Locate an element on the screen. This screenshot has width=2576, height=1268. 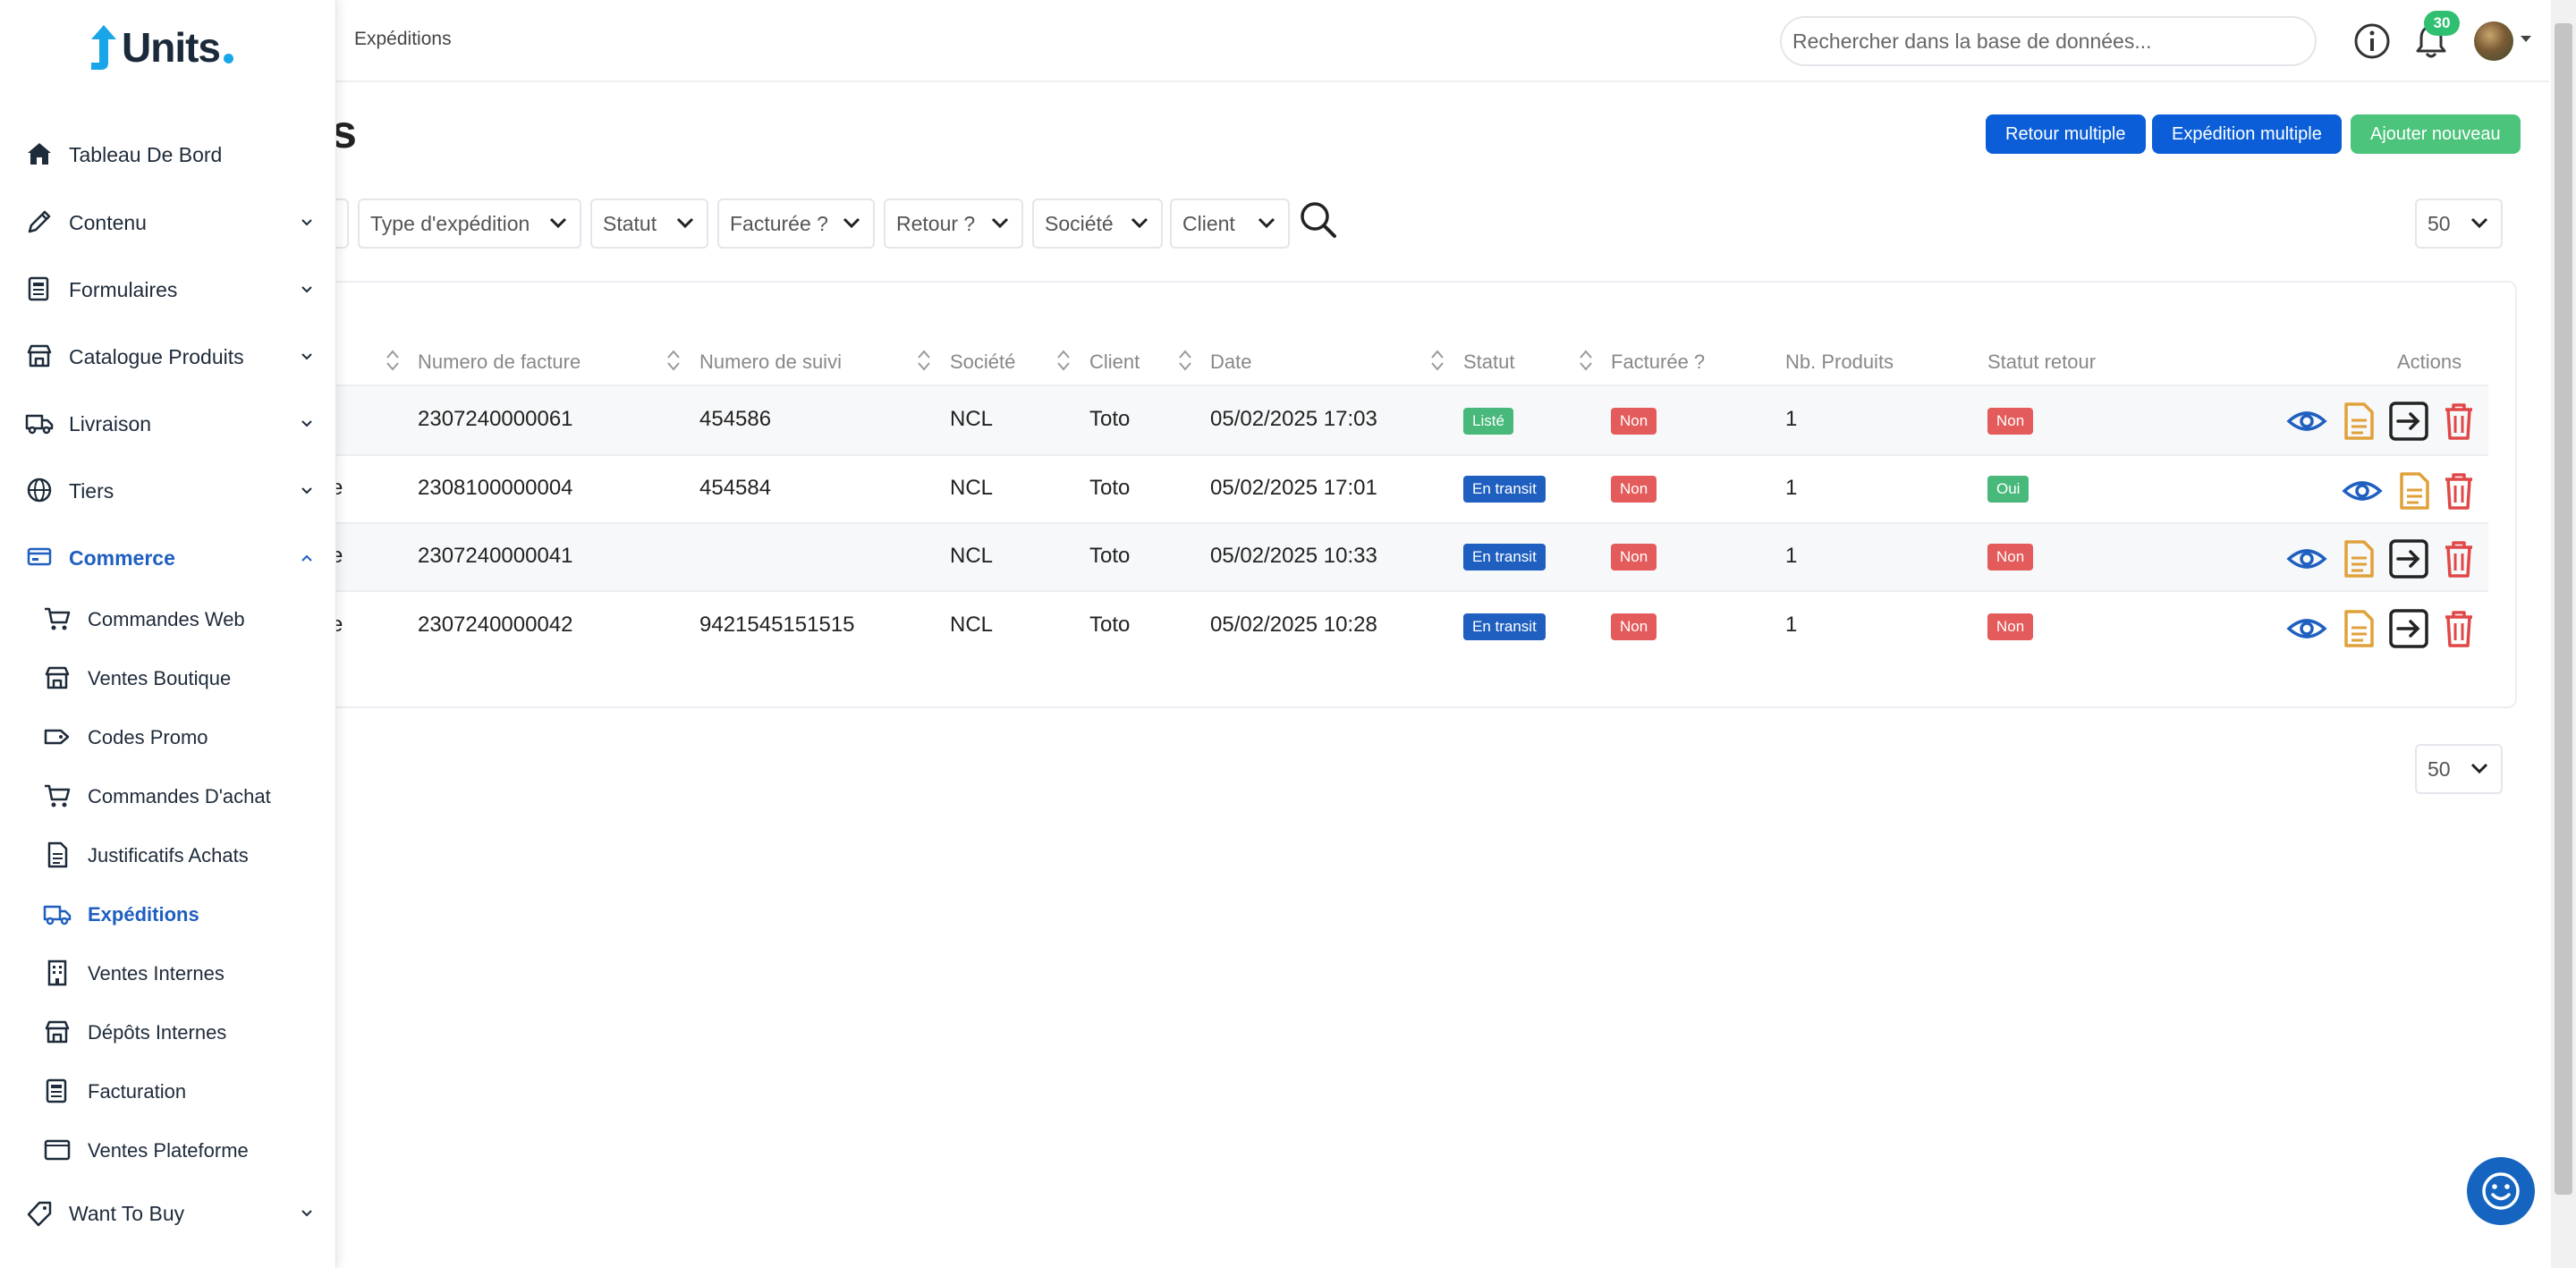
filter-type-expedition: Type d'expédition is located at coordinates (469, 224).